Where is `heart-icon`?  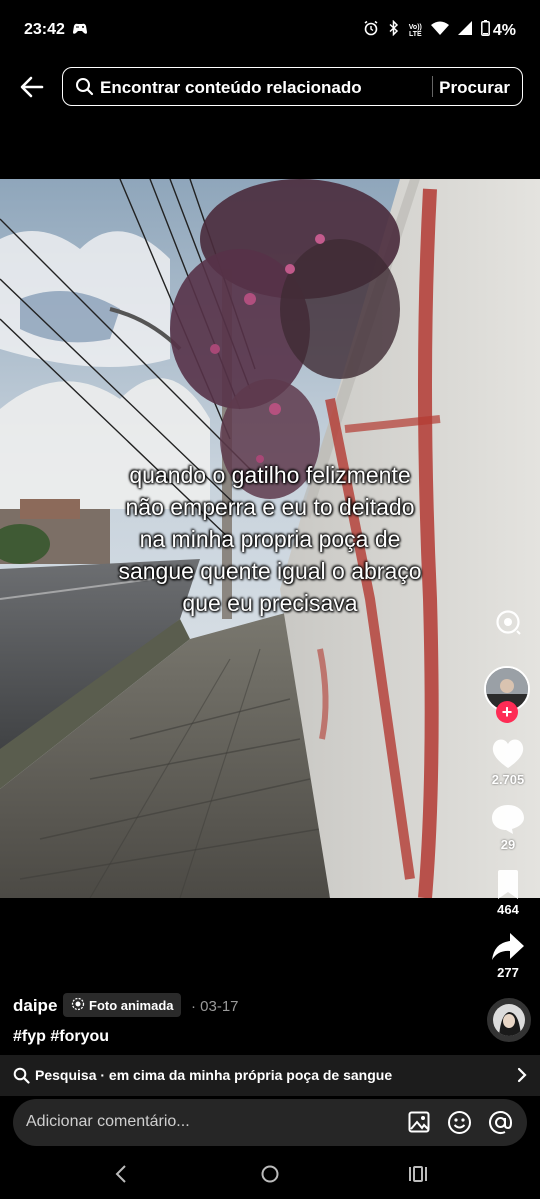 heart-icon is located at coordinates (508, 756).